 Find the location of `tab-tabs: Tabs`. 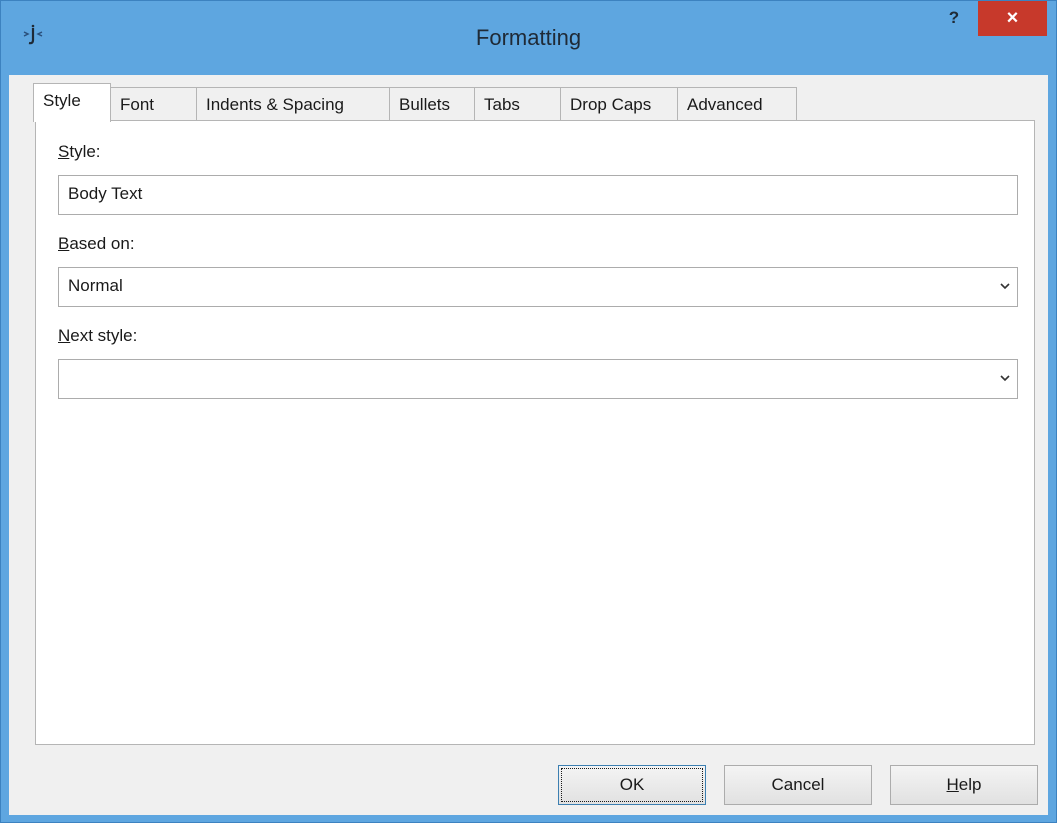

tab-tabs: Tabs is located at coordinates (517, 104).